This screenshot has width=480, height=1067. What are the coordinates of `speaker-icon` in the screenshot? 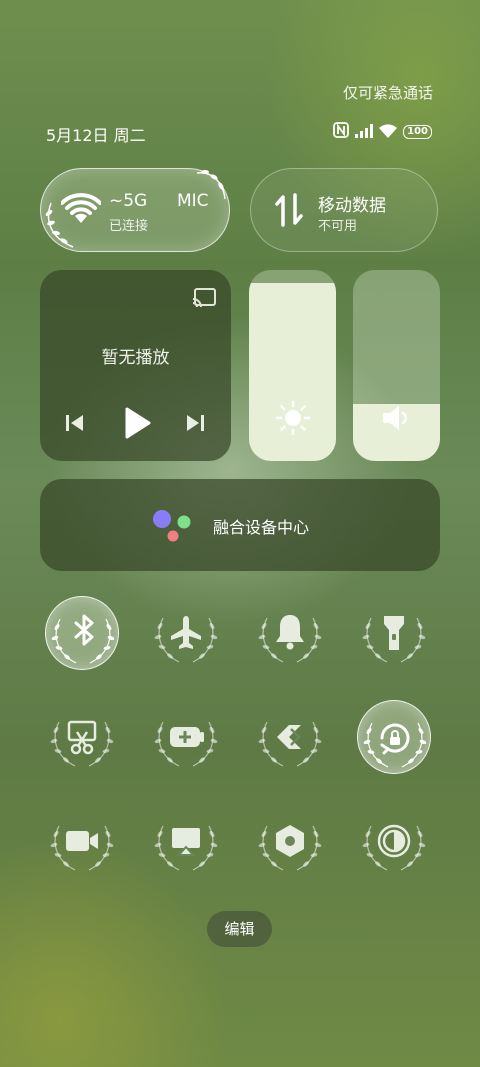 It's located at (397, 420).